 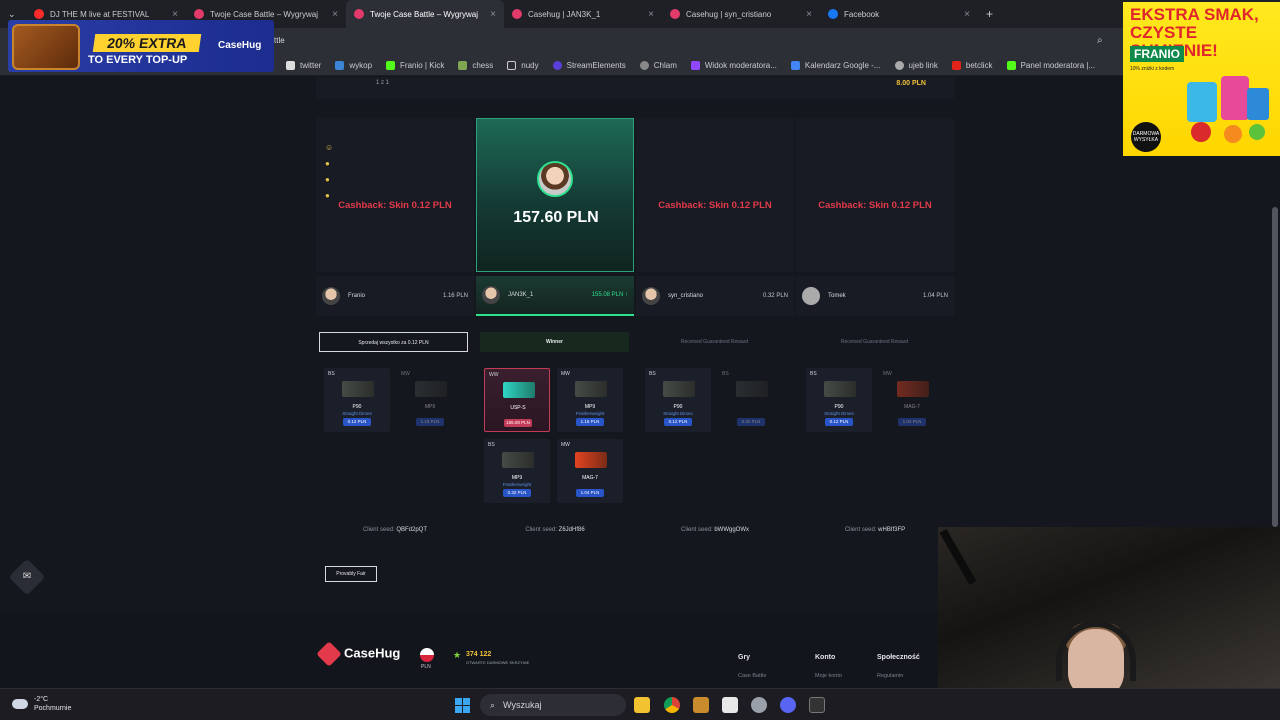 I want to click on reel-winner: 157.60 PLN, so click(x=555, y=195).